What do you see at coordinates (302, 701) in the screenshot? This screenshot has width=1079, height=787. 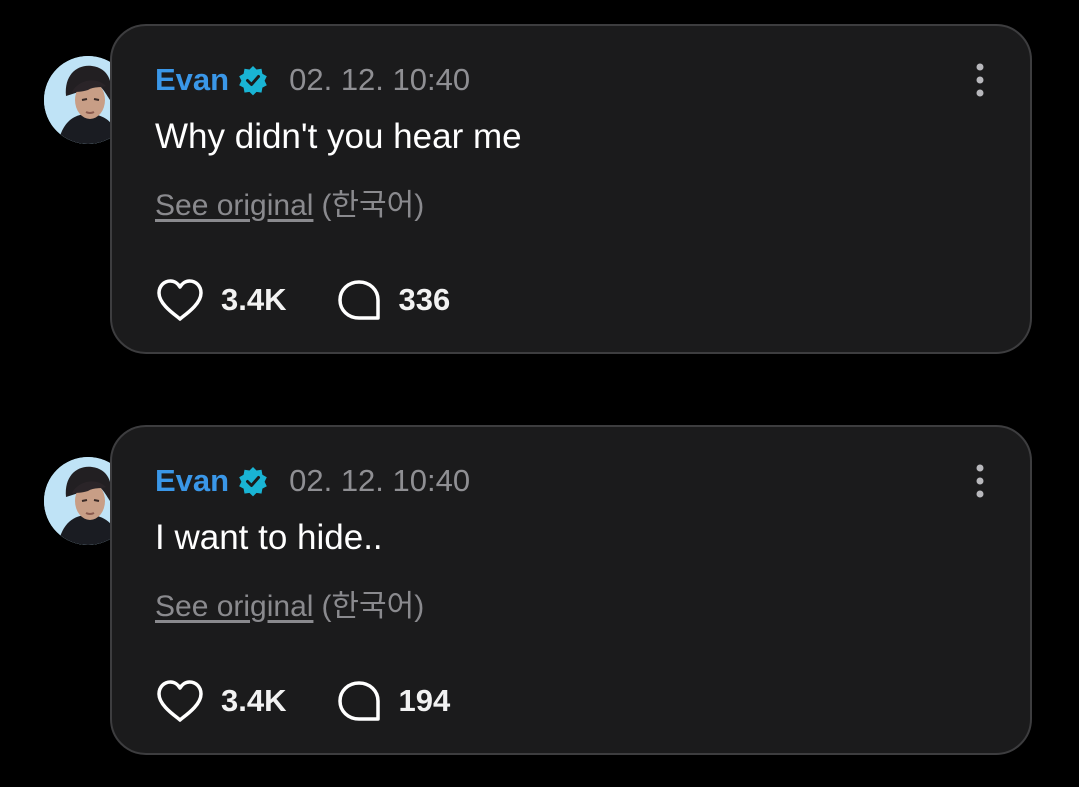 I see `post-actions: 3.4K 194` at bounding box center [302, 701].